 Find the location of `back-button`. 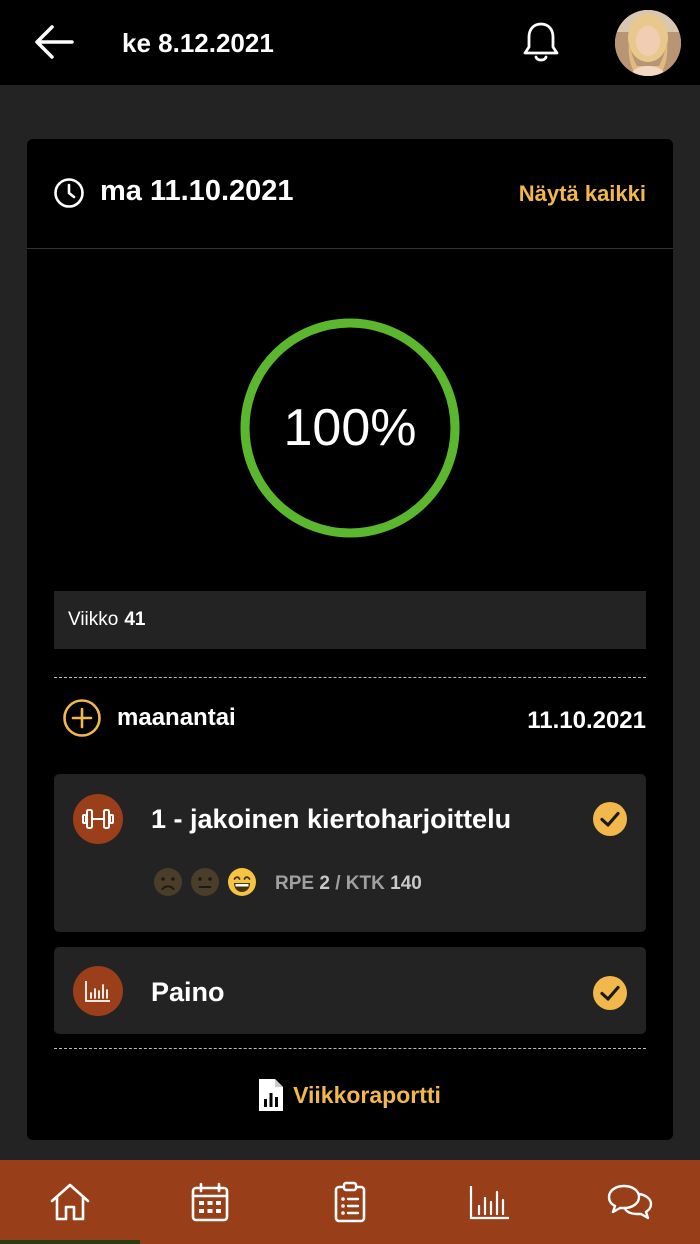

back-button is located at coordinates (54, 42).